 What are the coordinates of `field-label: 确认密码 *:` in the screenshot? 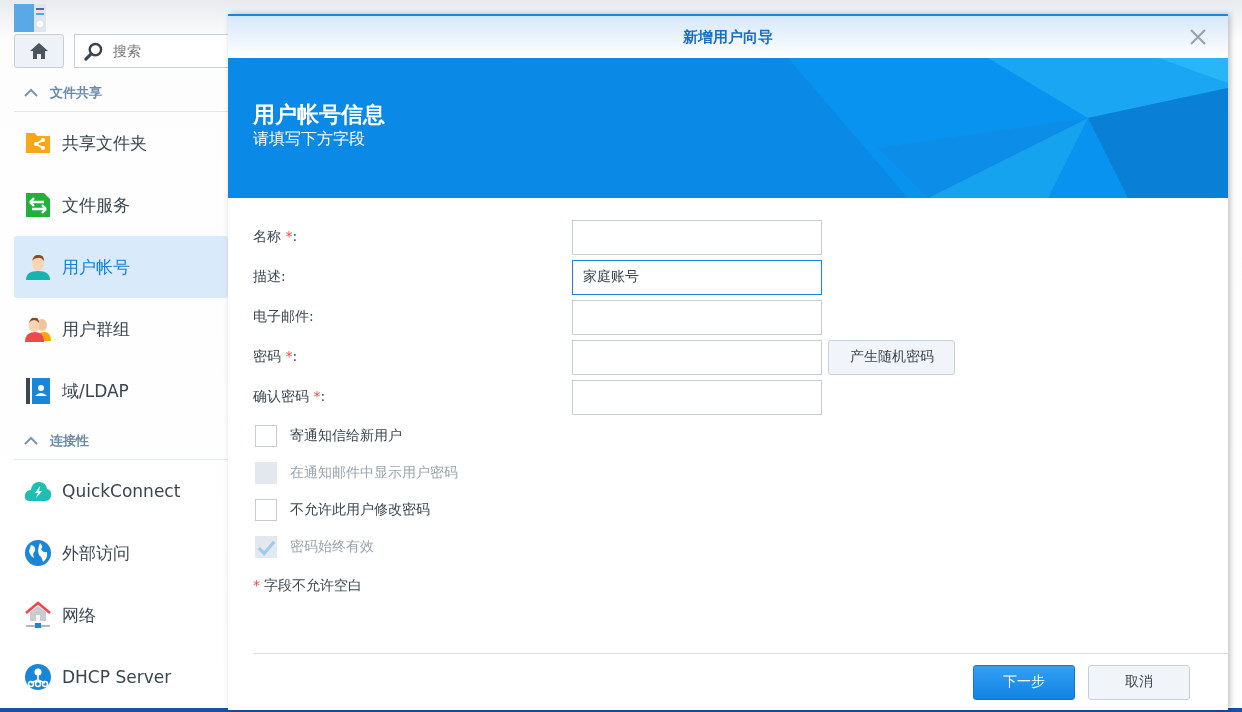 It's located at (290, 397).